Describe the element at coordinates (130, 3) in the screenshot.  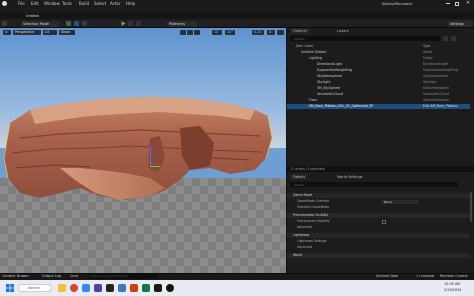
I see `menu-help: Help` at that location.